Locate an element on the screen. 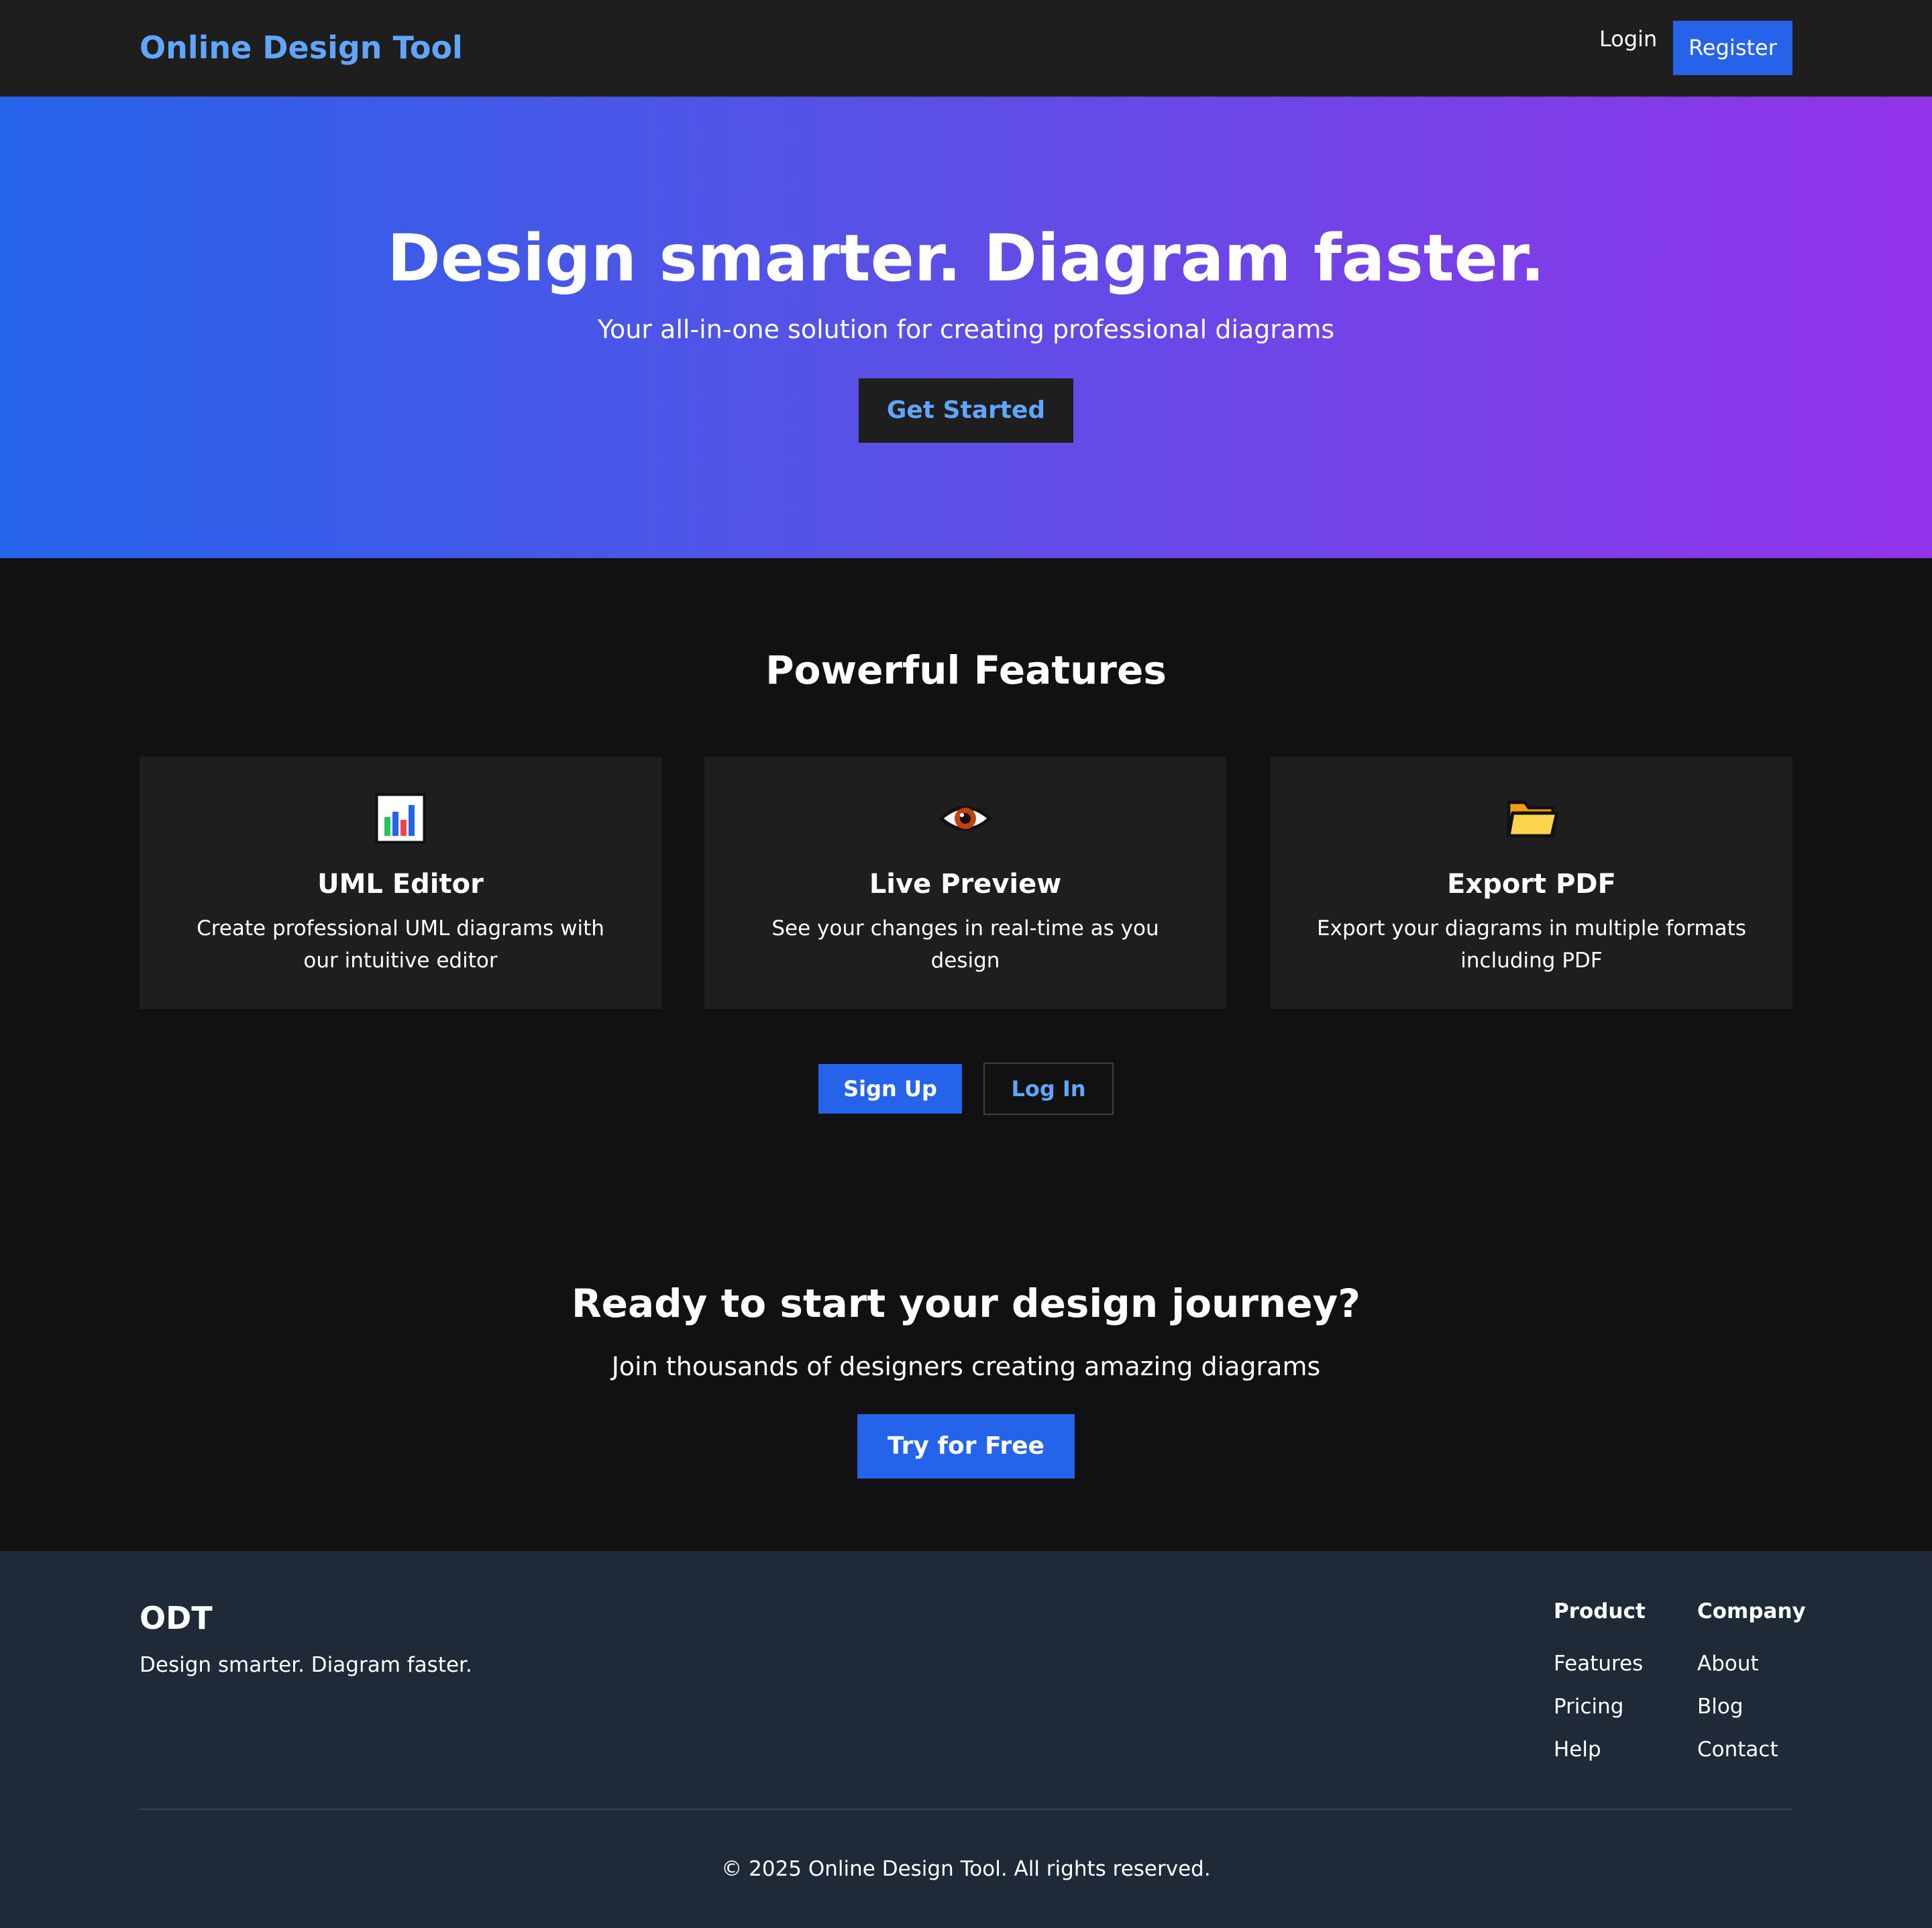 The image size is (1932, 1928). footer-link-about: About is located at coordinates (1751, 1671).